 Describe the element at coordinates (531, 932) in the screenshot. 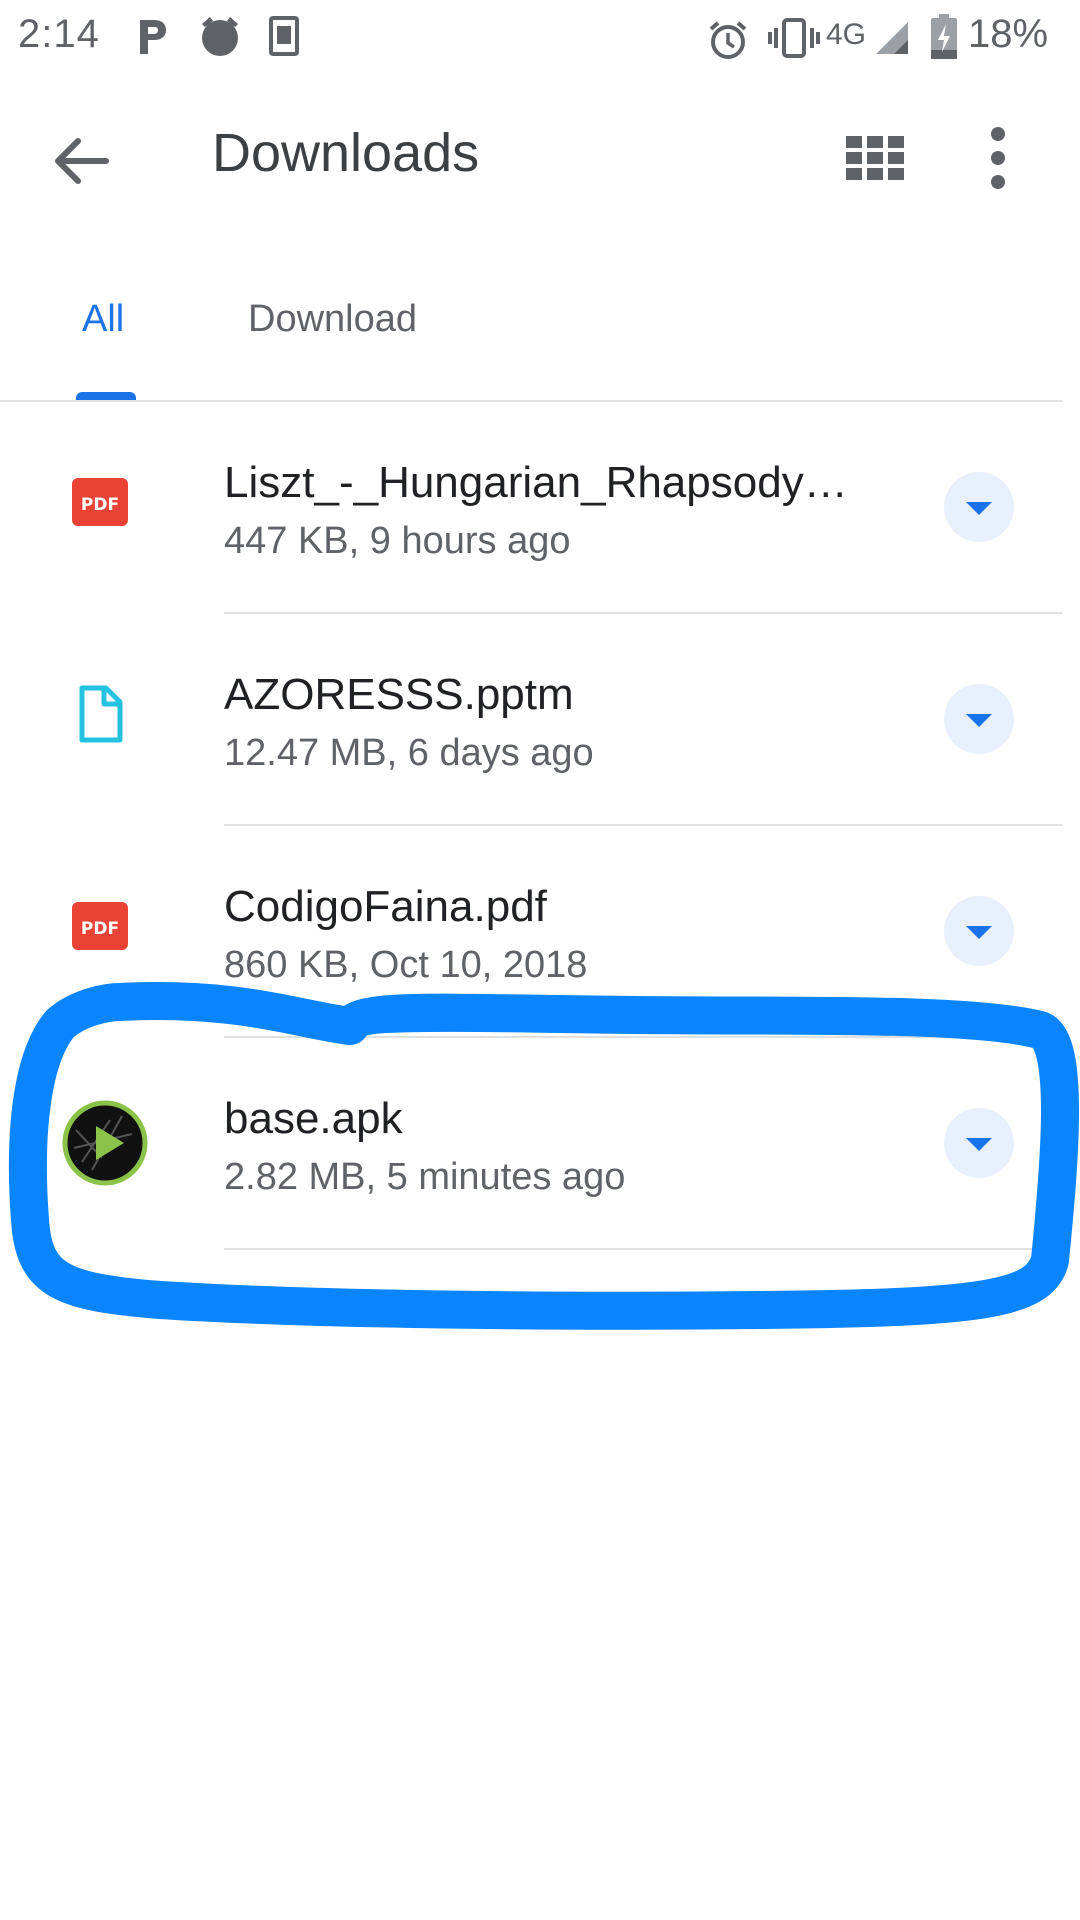

I see `list-item: PDF CodigoFaina.pdf 860 KB, Oct 10, 2018` at that location.